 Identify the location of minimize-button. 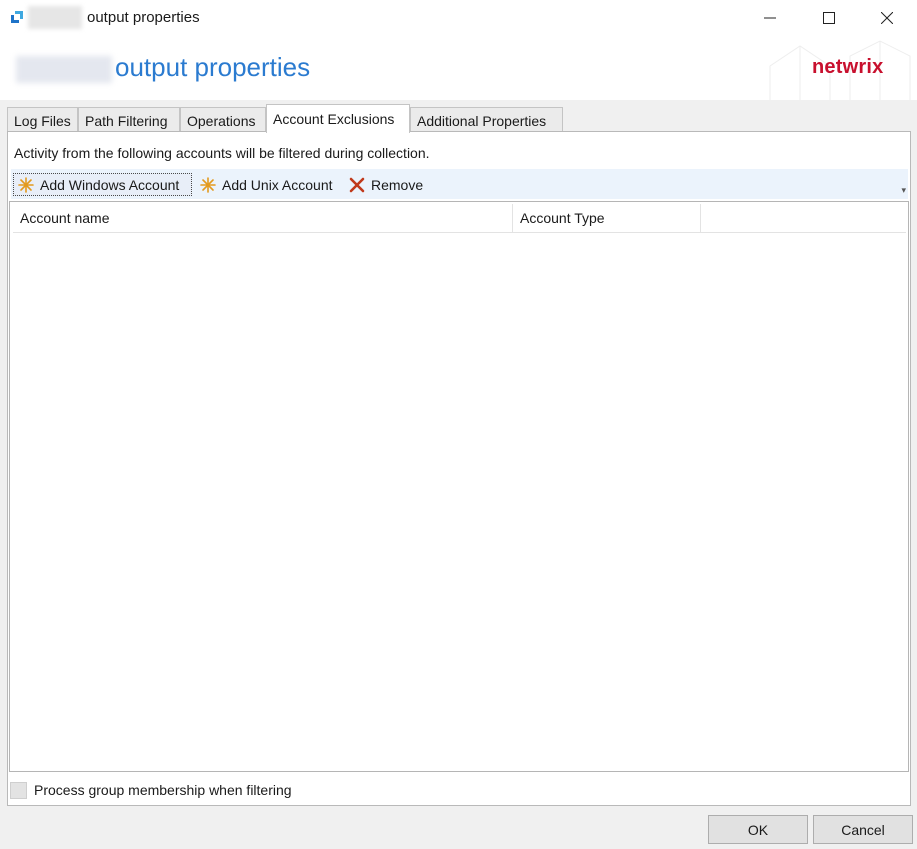
(770, 18).